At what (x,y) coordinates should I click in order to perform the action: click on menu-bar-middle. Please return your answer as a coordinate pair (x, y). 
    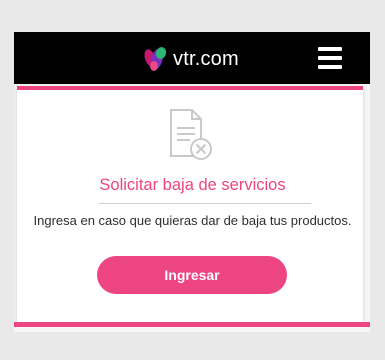
    Looking at the image, I should click on (330, 58).